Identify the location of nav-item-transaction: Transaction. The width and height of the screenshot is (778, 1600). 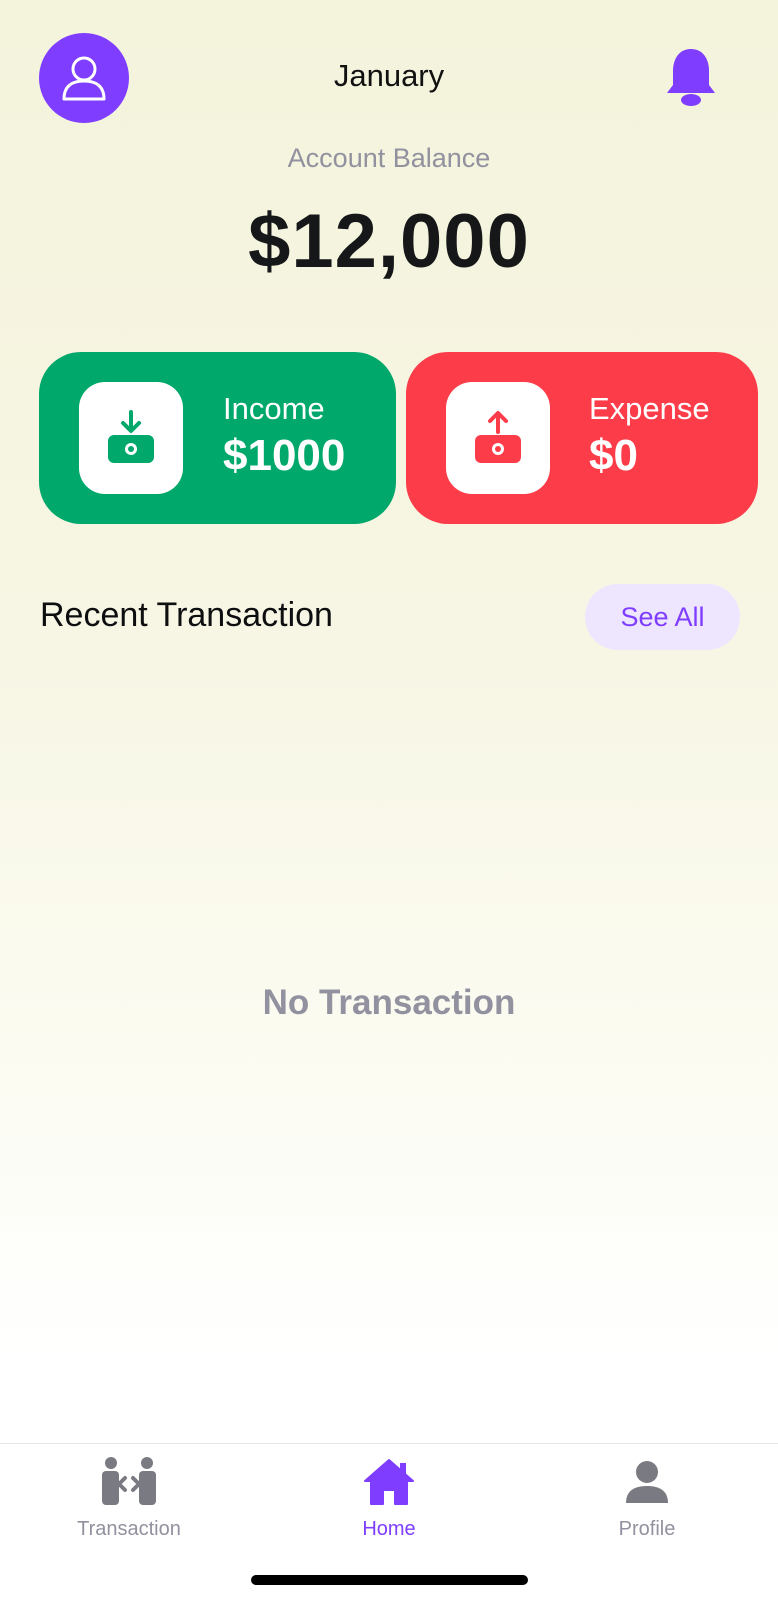
(129, 1504).